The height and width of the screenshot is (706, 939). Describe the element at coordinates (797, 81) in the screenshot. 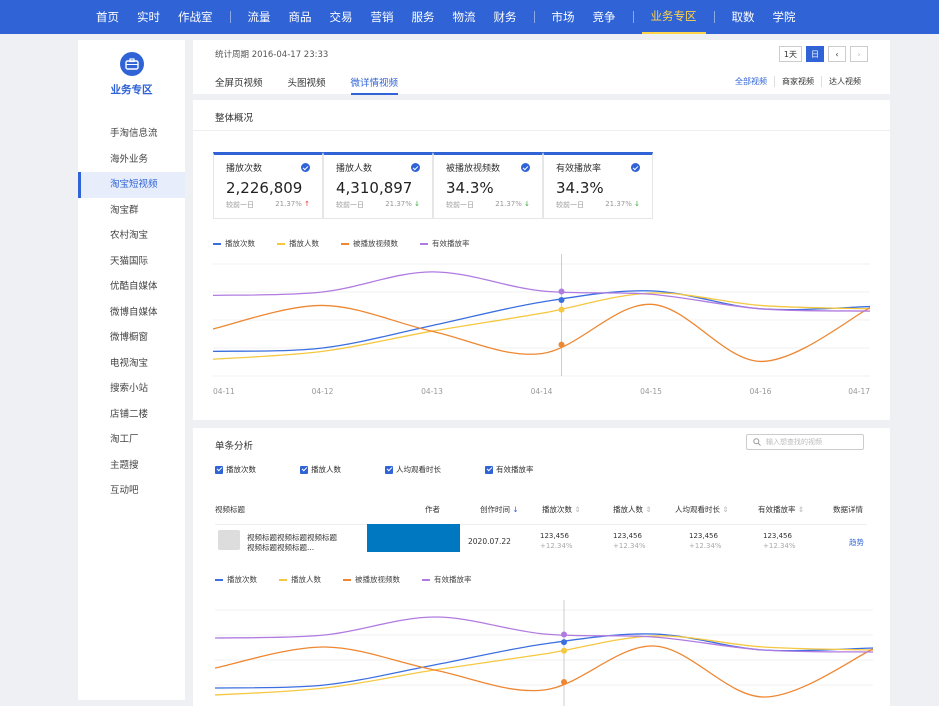

I see `filter-1: 商家视频` at that location.